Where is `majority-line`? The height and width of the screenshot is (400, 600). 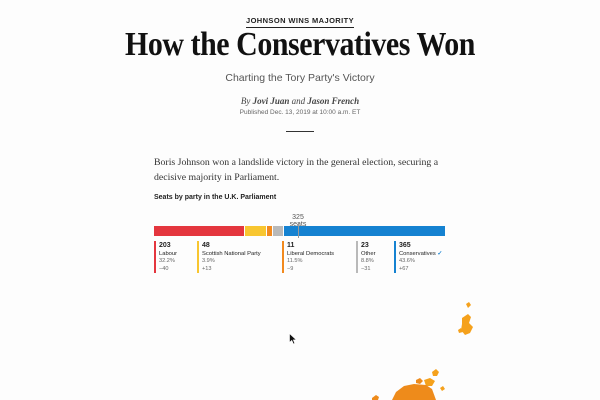 majority-line is located at coordinates (298, 230).